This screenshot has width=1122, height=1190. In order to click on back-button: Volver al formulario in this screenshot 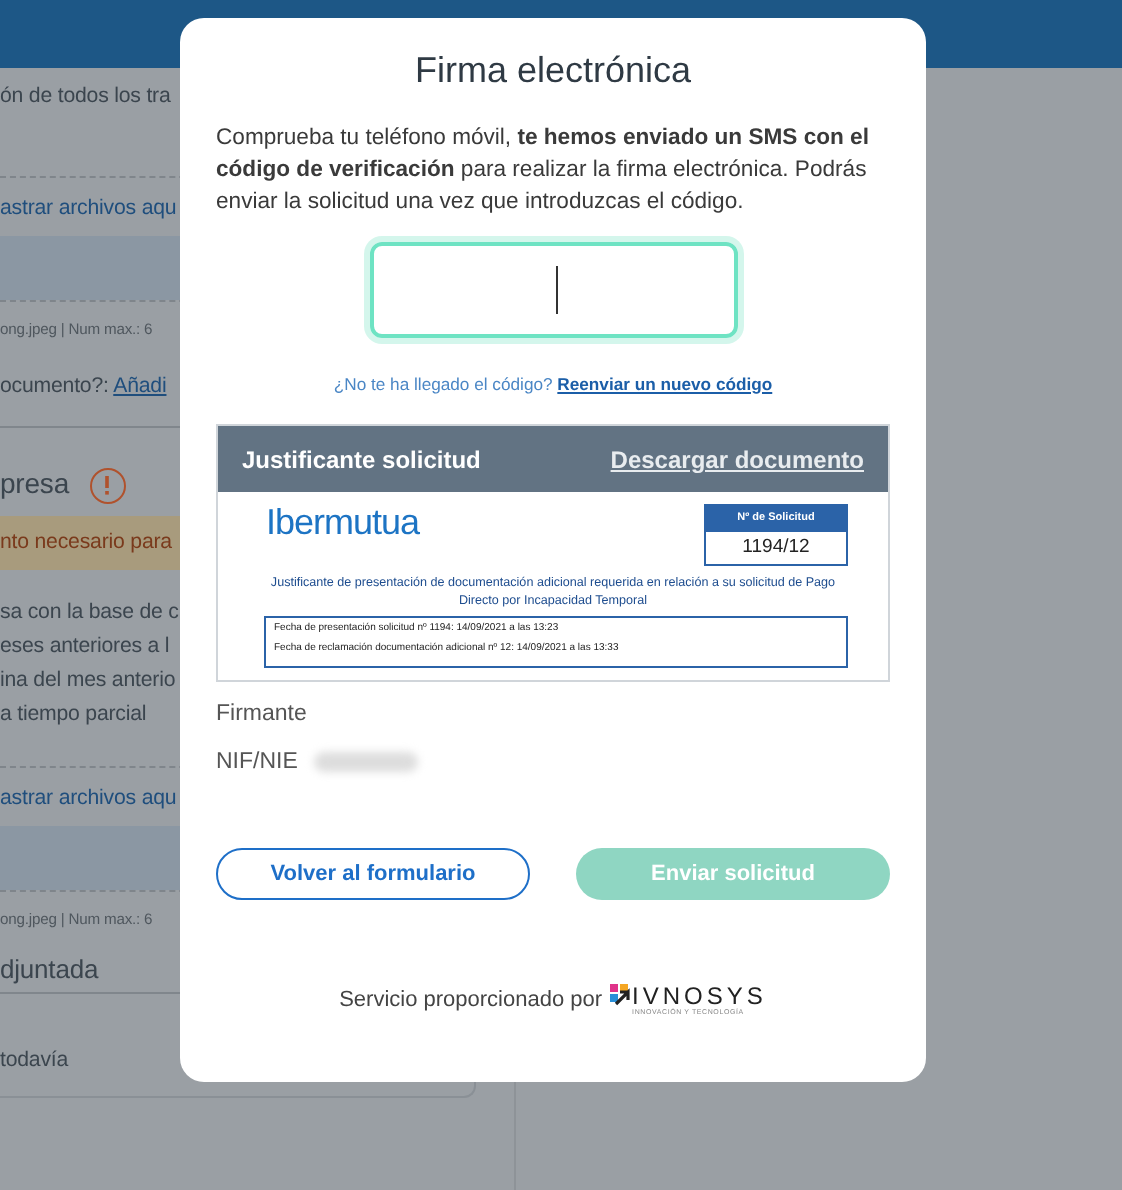, I will do `click(373, 873)`.